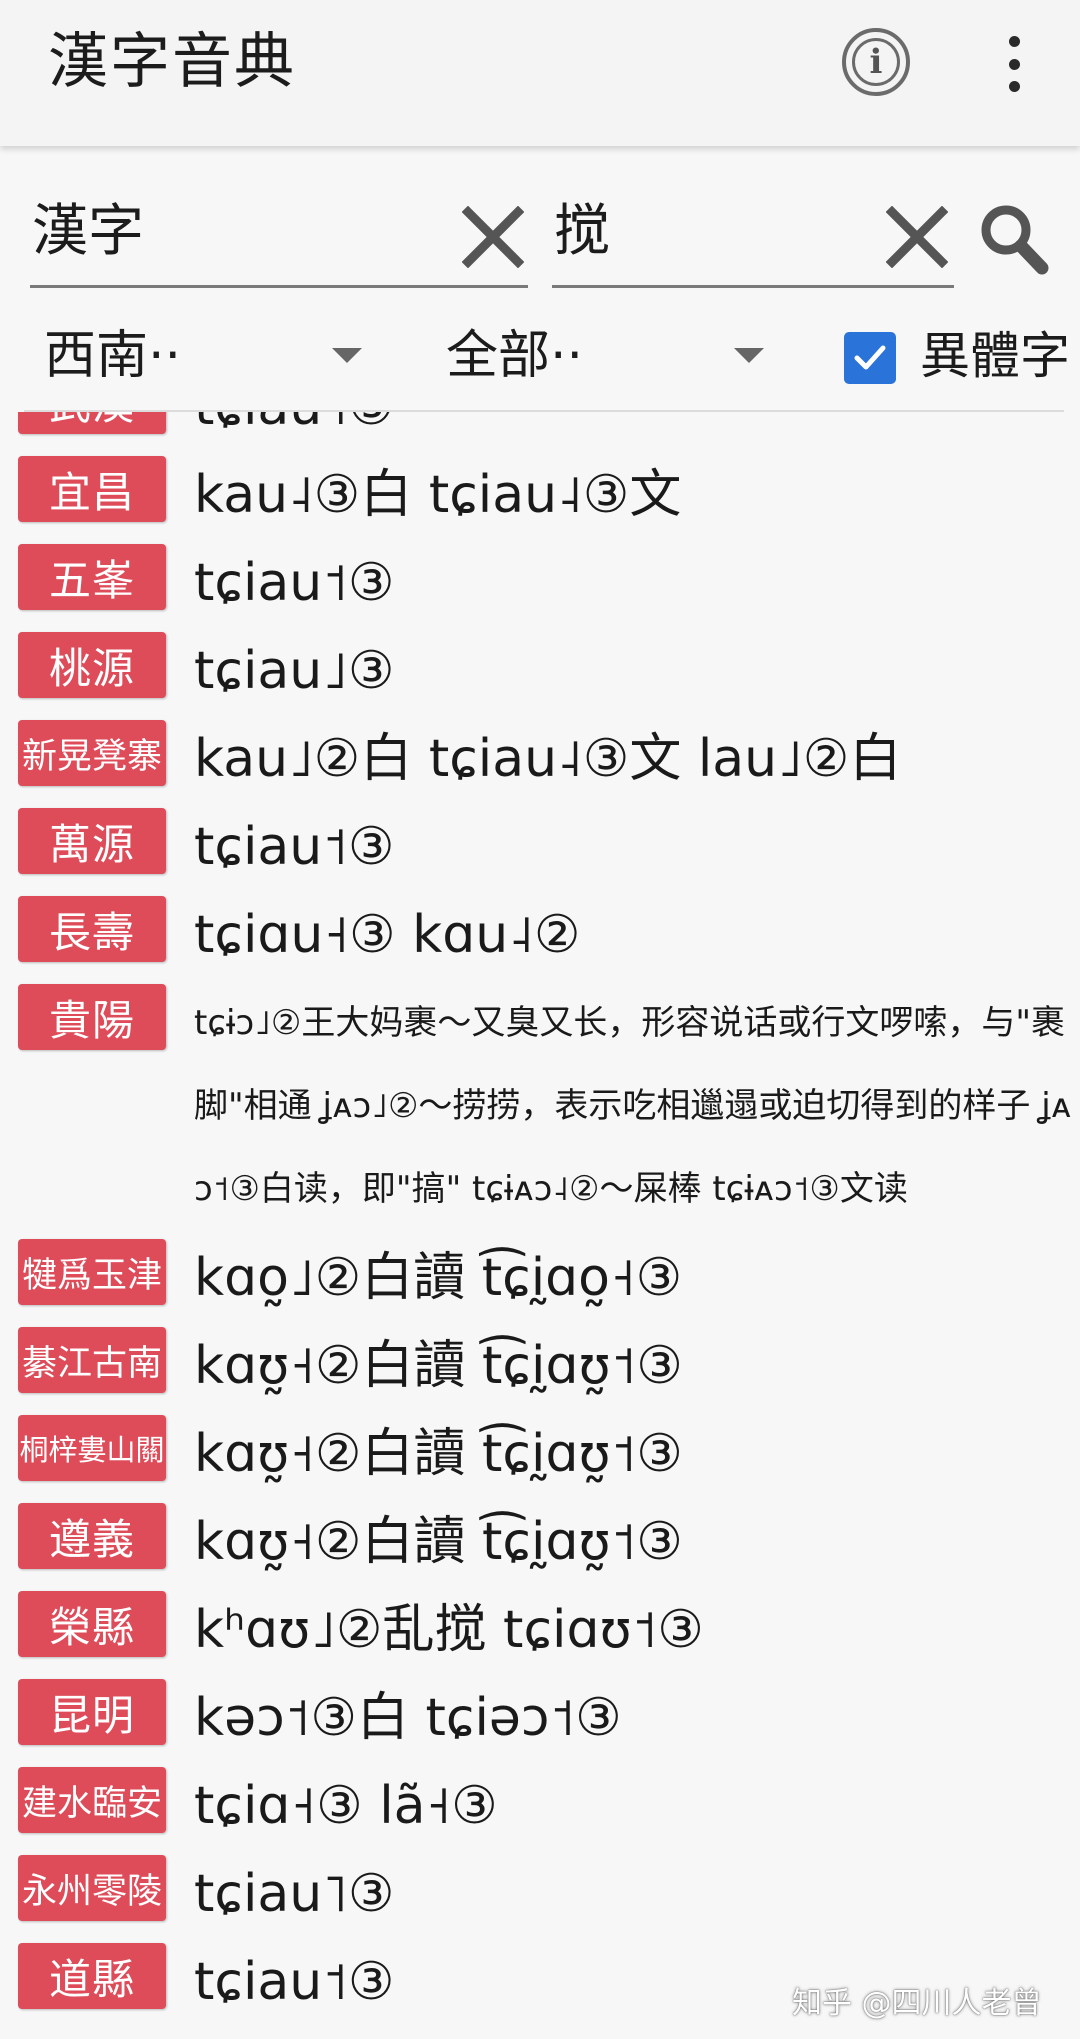 The image size is (1080, 2039). I want to click on pronunciation-text: tɕiɑu˧③ kɑu˨②, so click(387, 935).